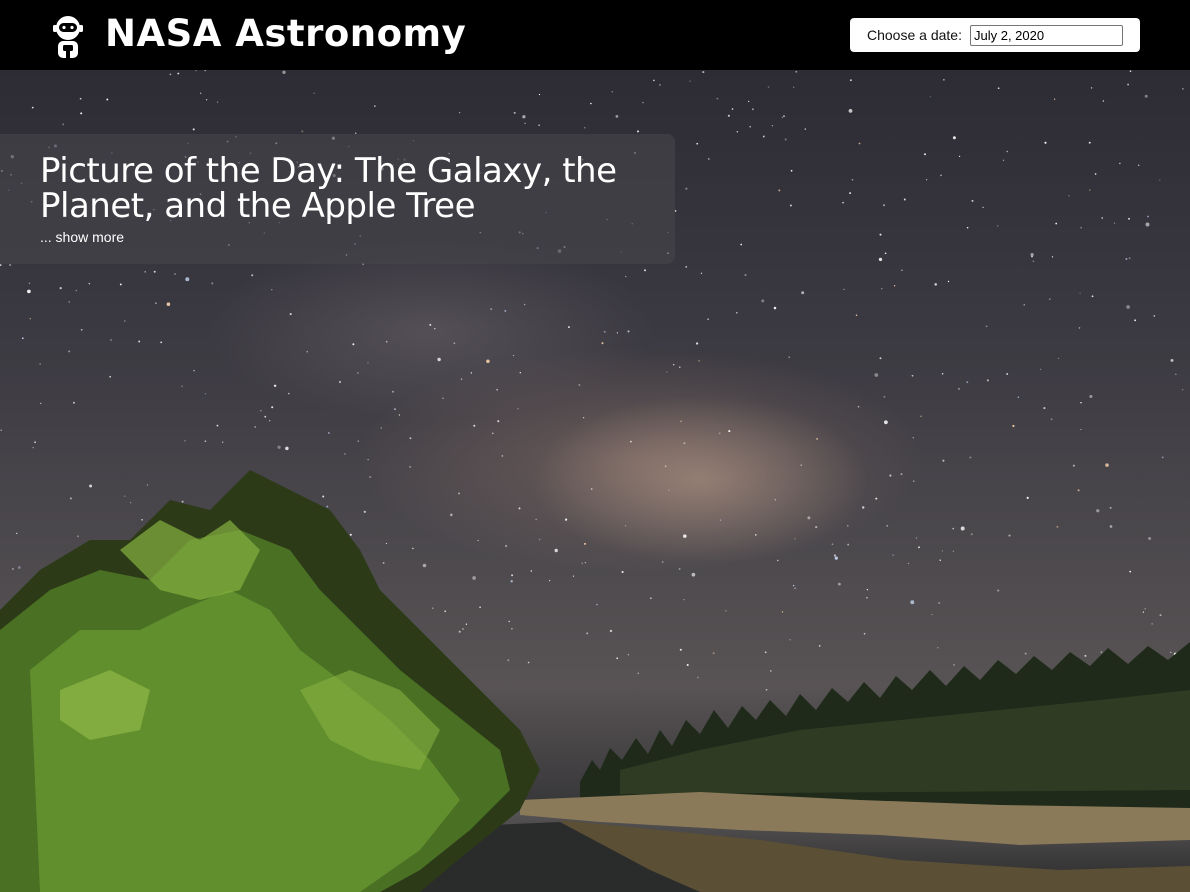 The image size is (1190, 892). What do you see at coordinates (286, 33) in the screenshot?
I see `app-title: NASA Astronomy` at bounding box center [286, 33].